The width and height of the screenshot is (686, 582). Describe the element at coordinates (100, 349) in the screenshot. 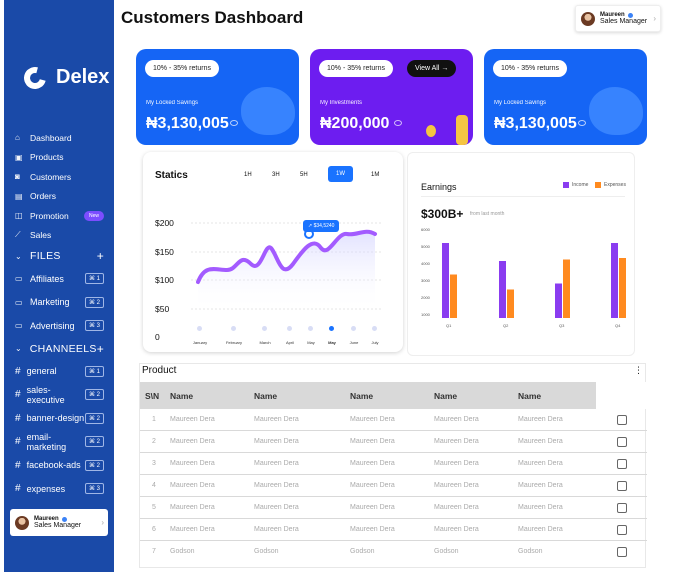

I see `add-channel-icon: +` at that location.